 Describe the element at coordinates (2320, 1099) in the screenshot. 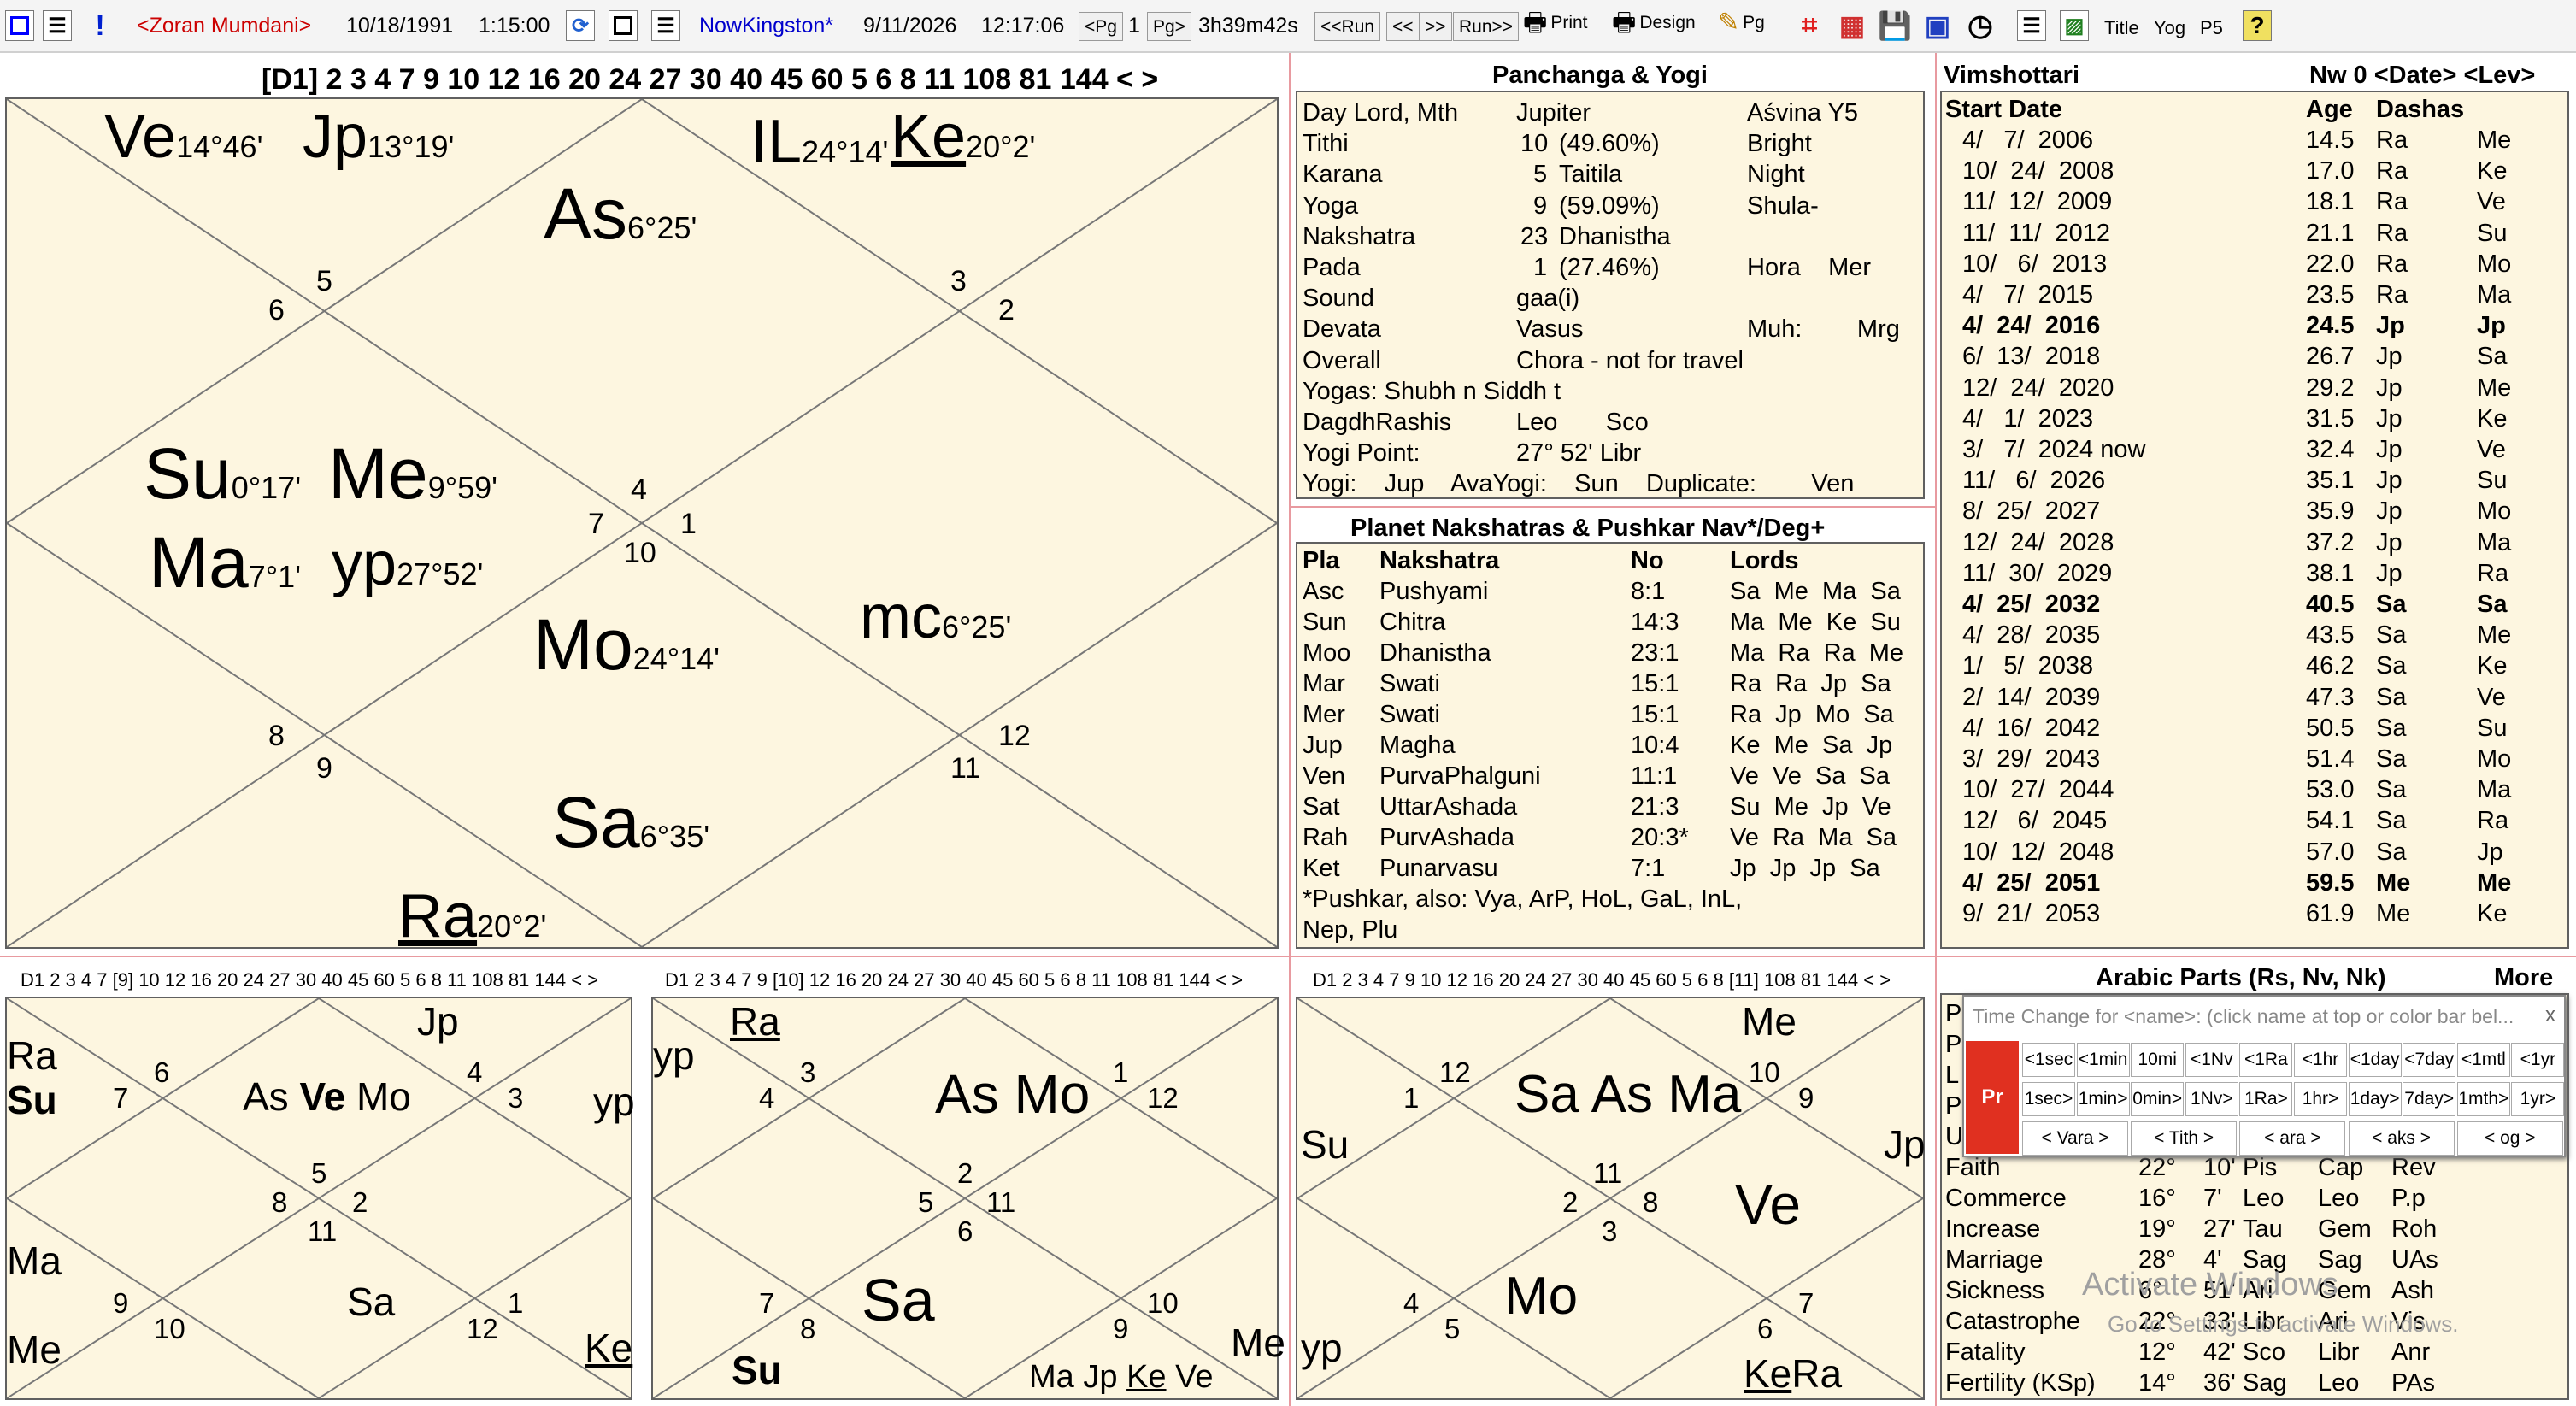

I see `time-step-button: 1hr>` at that location.